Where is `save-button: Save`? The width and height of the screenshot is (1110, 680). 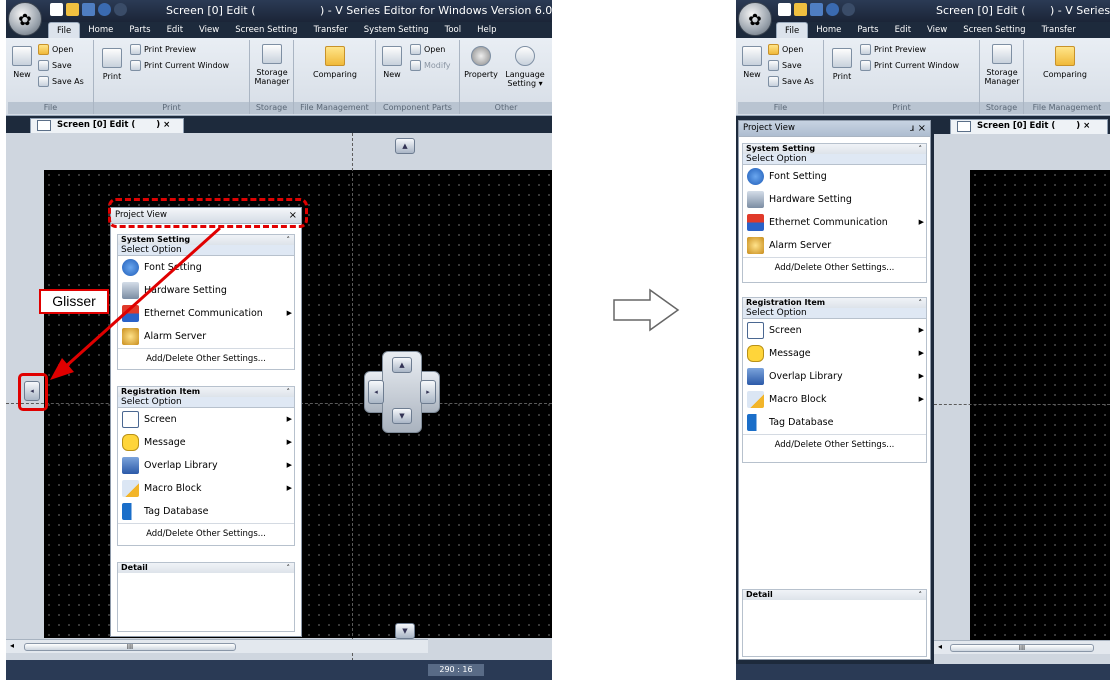
save-button: Save is located at coordinates (55, 65).